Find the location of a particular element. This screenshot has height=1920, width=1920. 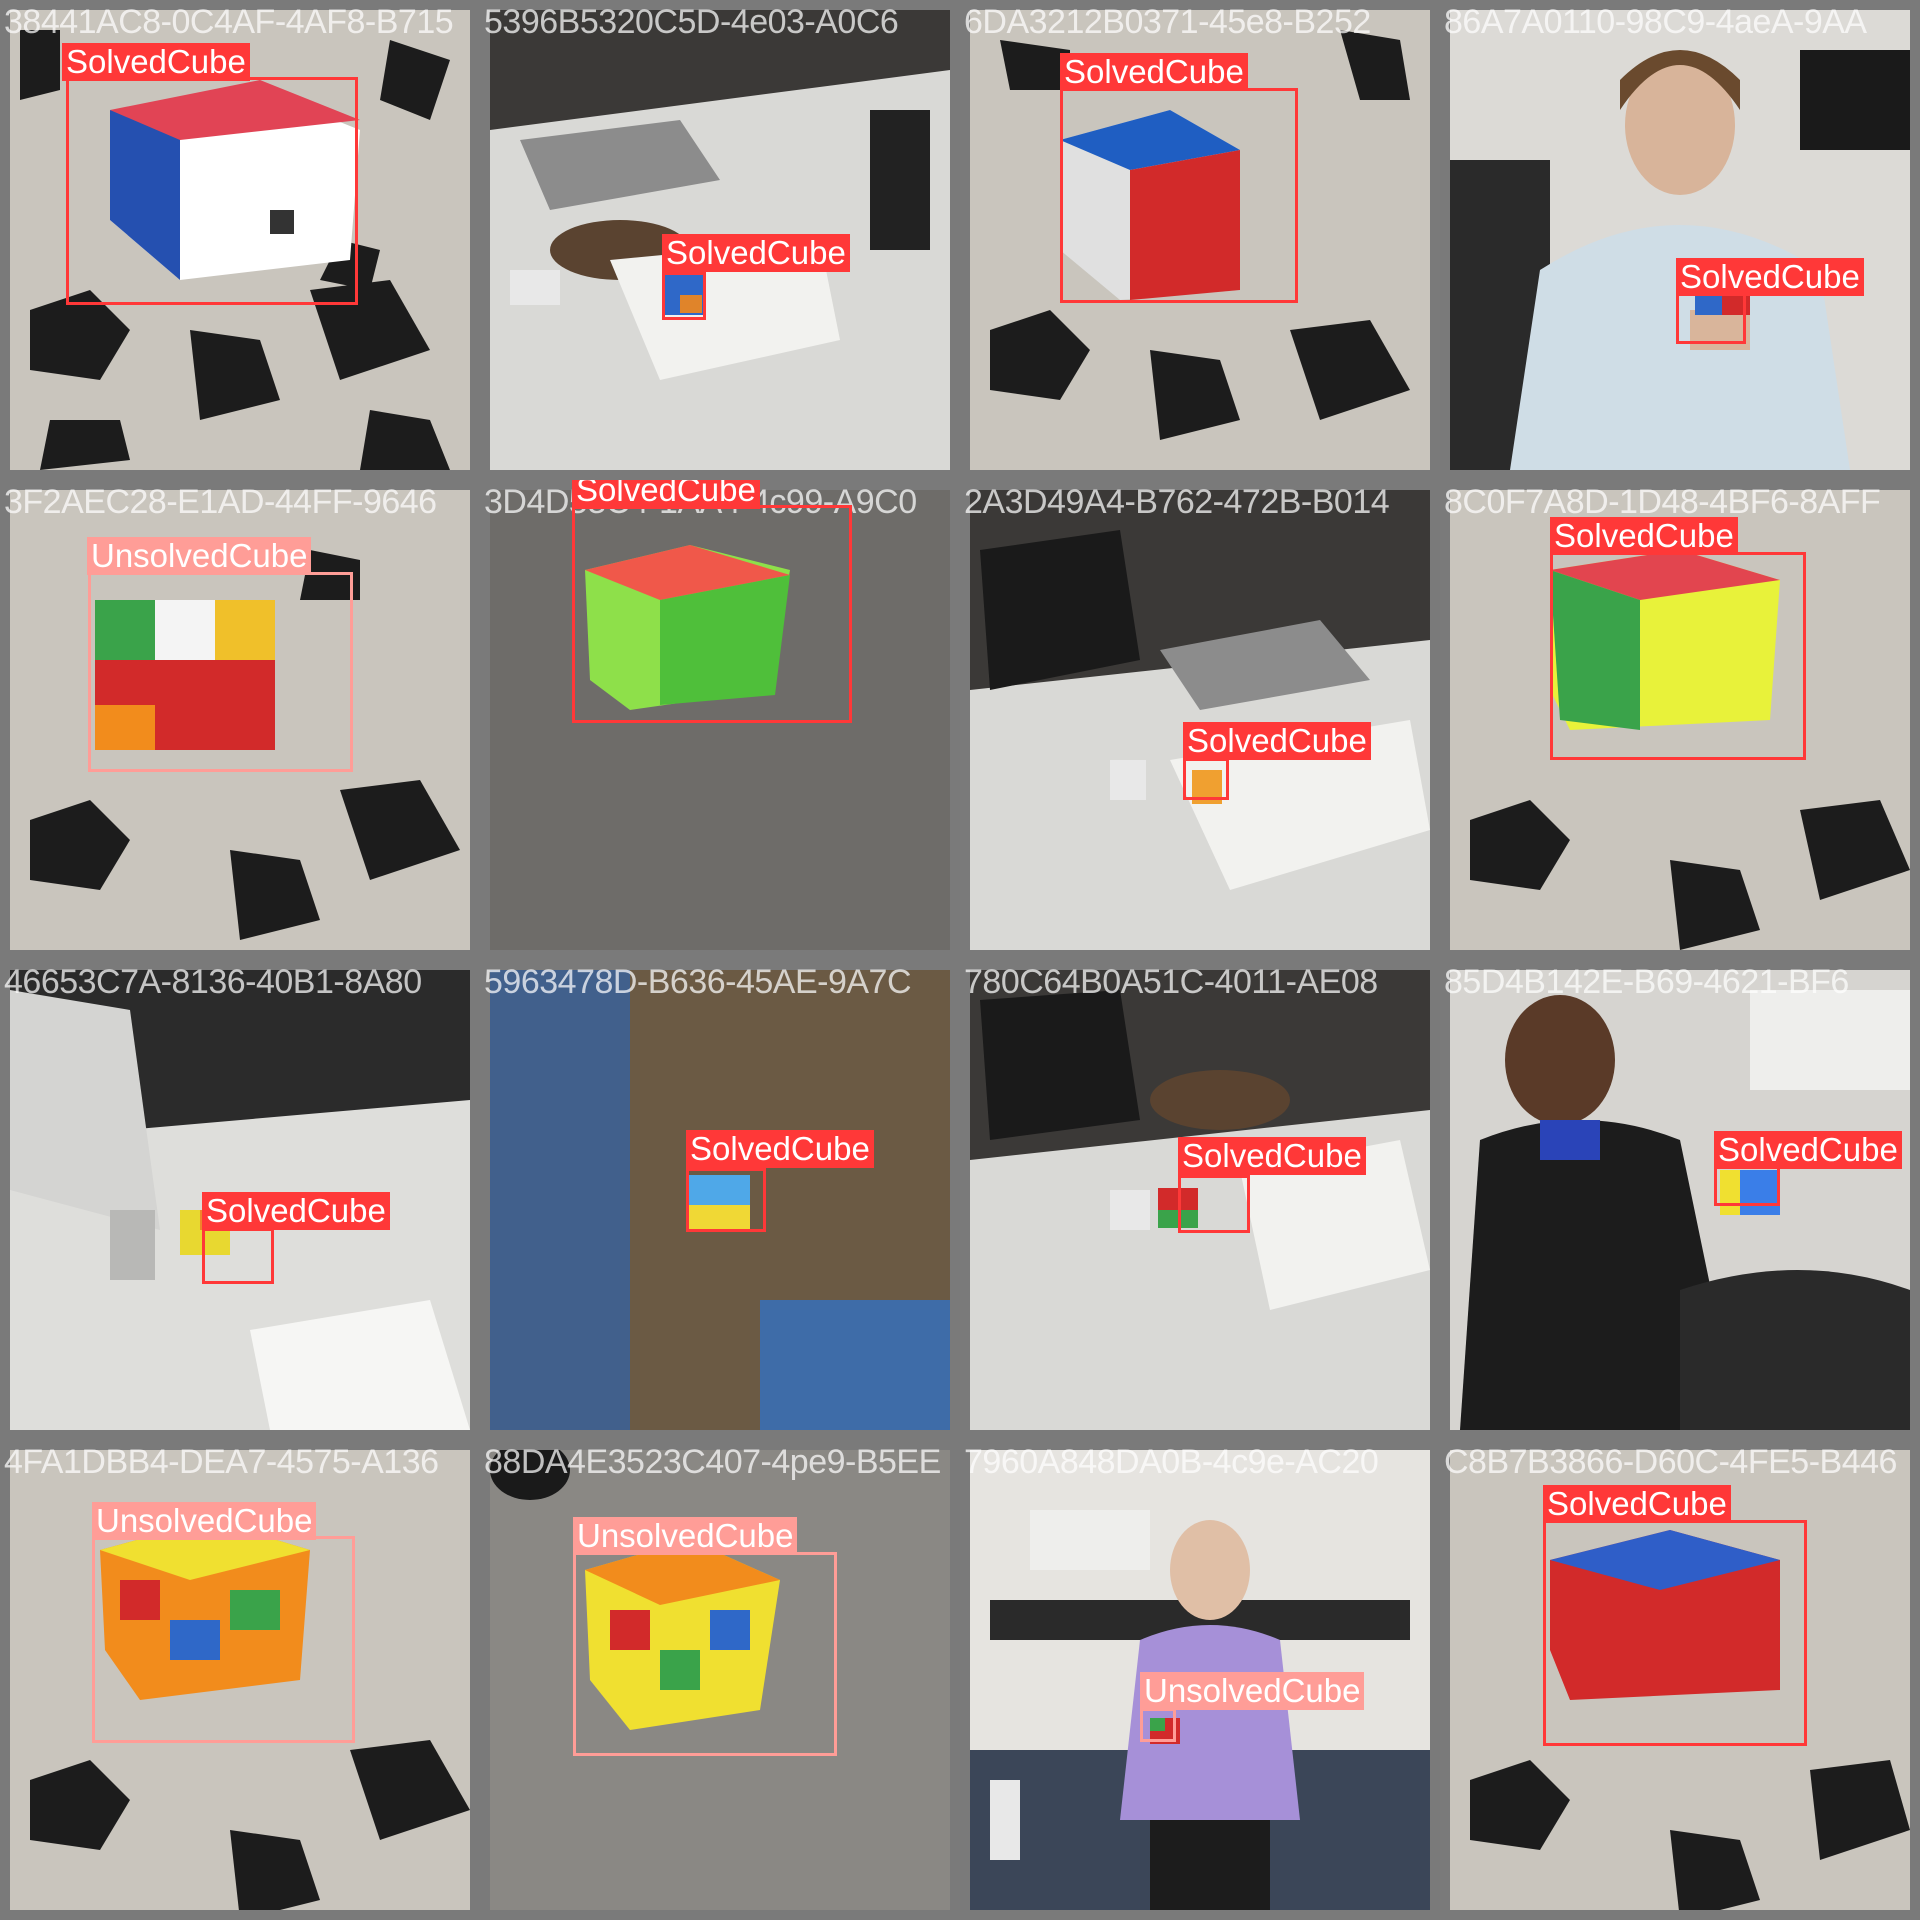

mosaic-tile: 6DA3212B0371-45e8-B252 SolvedCube is located at coordinates (1200, 240).